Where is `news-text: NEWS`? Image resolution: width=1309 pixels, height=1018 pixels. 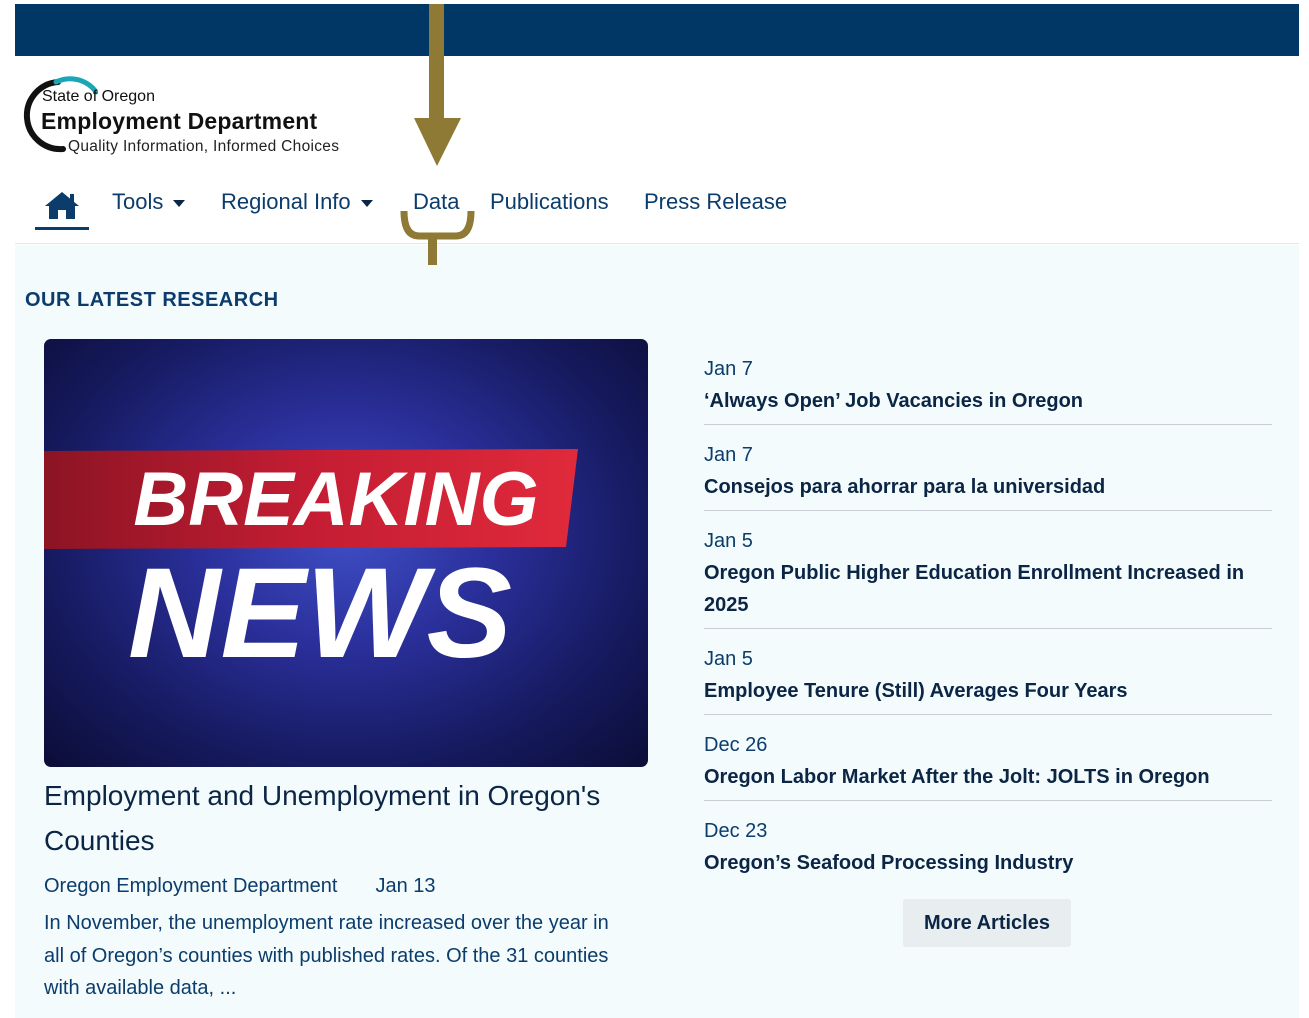 news-text: NEWS is located at coordinates (320, 613).